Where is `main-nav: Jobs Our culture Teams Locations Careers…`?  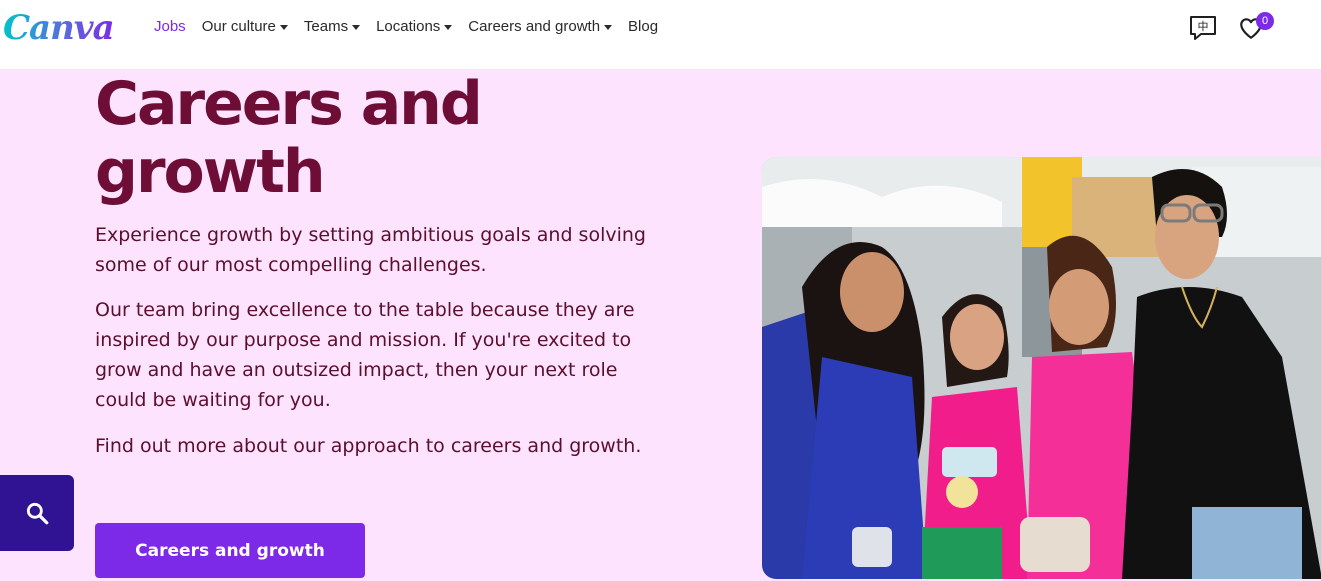
main-nav: Jobs Our culture Teams Locations Careers… is located at coordinates (414, 27).